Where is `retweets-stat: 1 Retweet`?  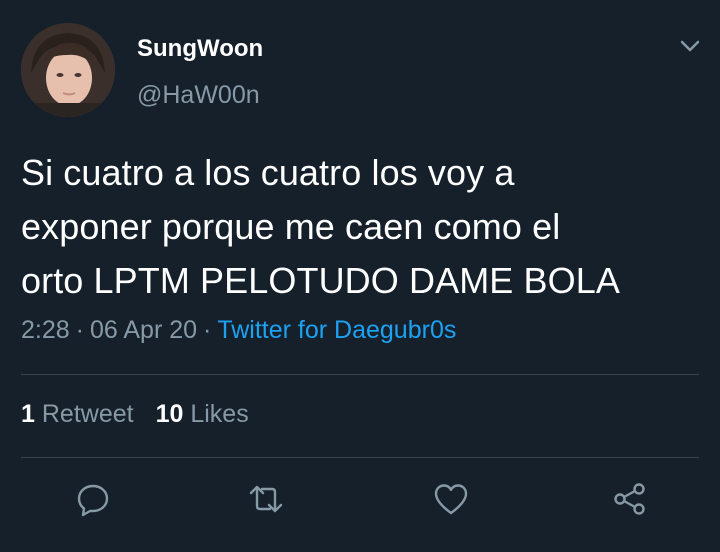 retweets-stat: 1 Retweet is located at coordinates (77, 414).